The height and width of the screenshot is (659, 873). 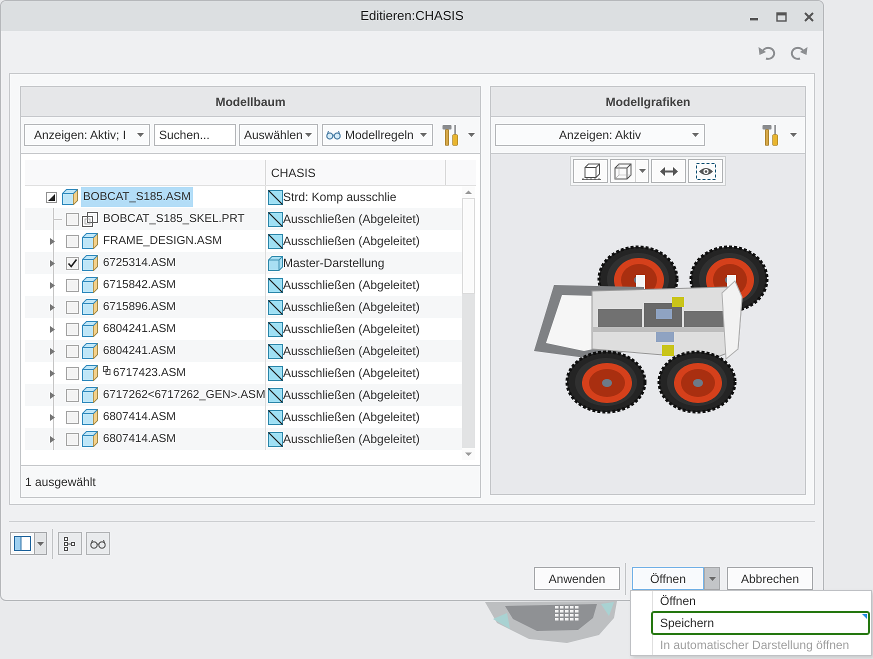 I want to click on split-pane-icon, so click(x=22, y=543).